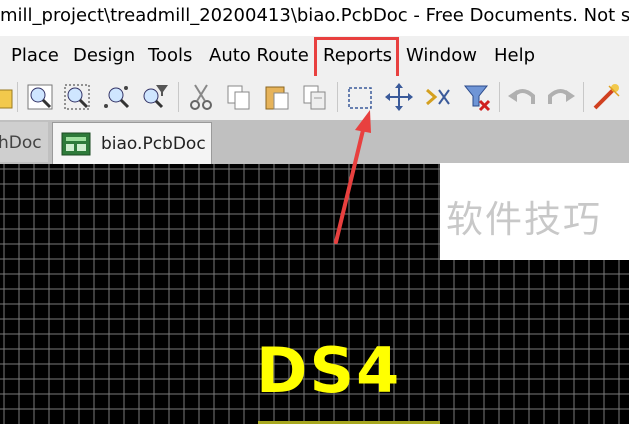 This screenshot has height=424, width=629. I want to click on redo-icon, so click(561, 97).